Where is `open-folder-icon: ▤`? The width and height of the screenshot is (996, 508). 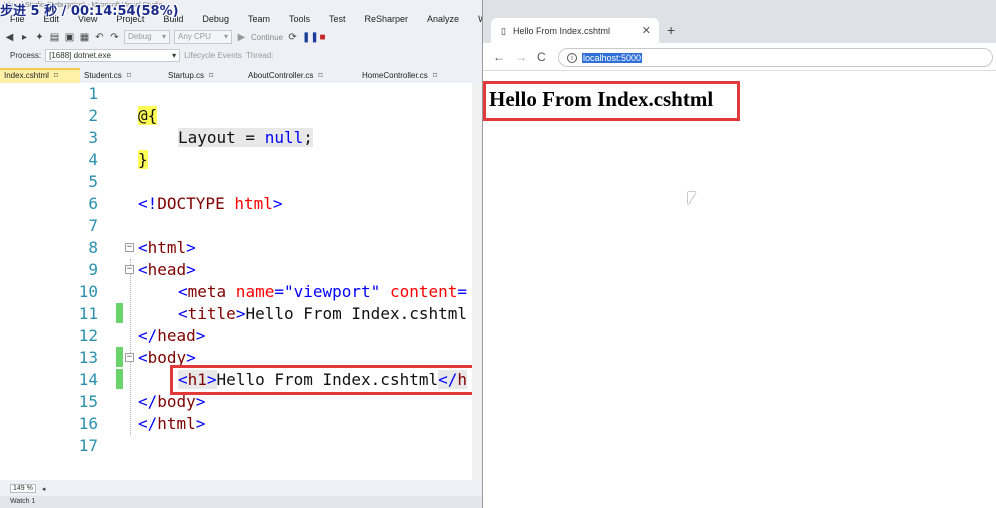 open-folder-icon: ▤ is located at coordinates (54, 37).